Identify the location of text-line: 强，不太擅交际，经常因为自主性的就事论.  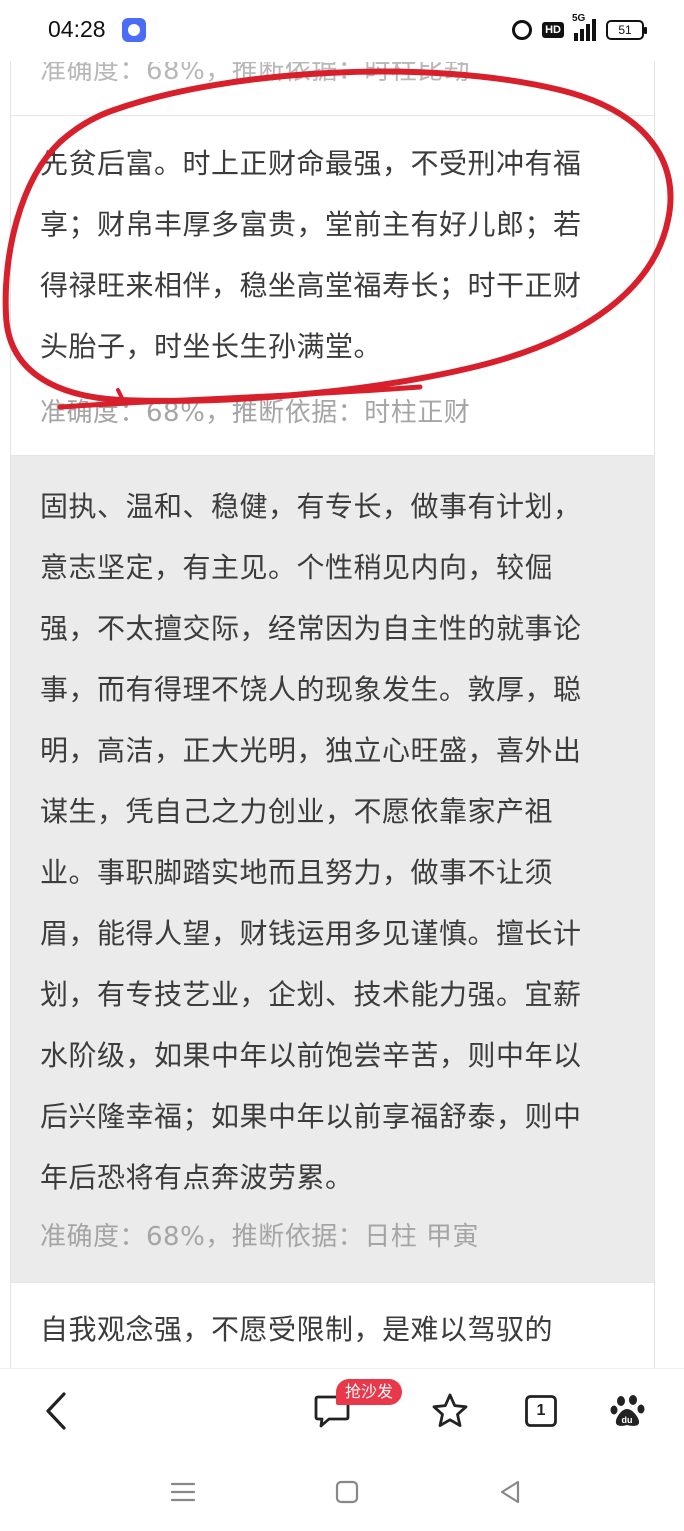
(311, 628).